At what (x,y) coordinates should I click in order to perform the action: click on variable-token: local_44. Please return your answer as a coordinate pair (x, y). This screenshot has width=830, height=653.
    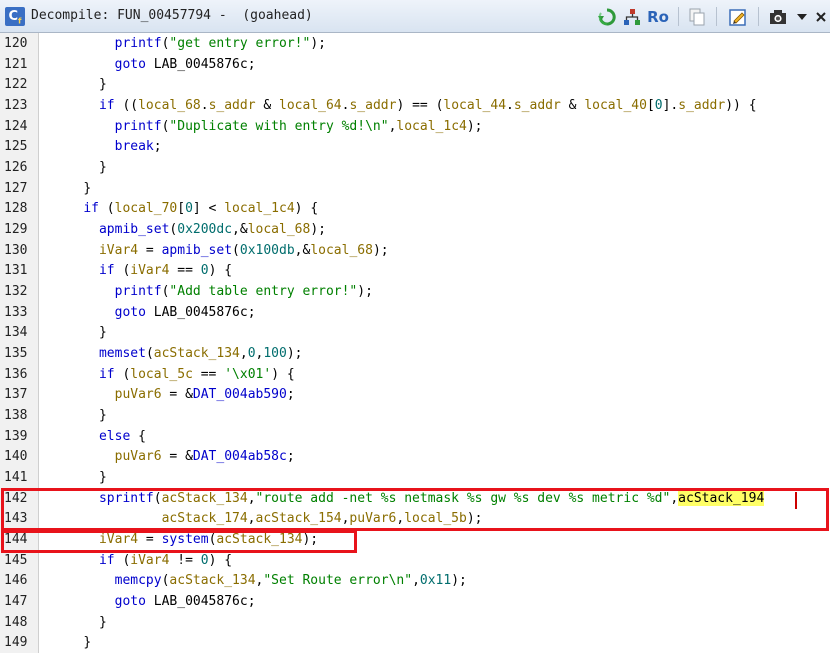
    Looking at the image, I should click on (474, 105).